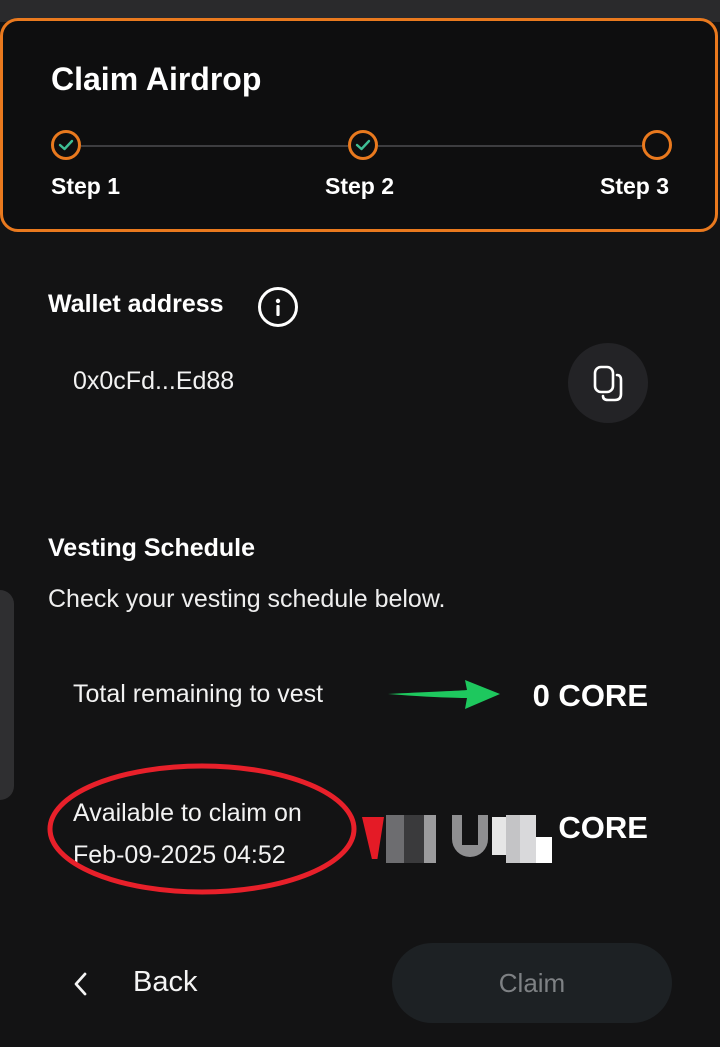 This screenshot has width=720, height=1047. I want to click on step-2-indicator, so click(363, 145).